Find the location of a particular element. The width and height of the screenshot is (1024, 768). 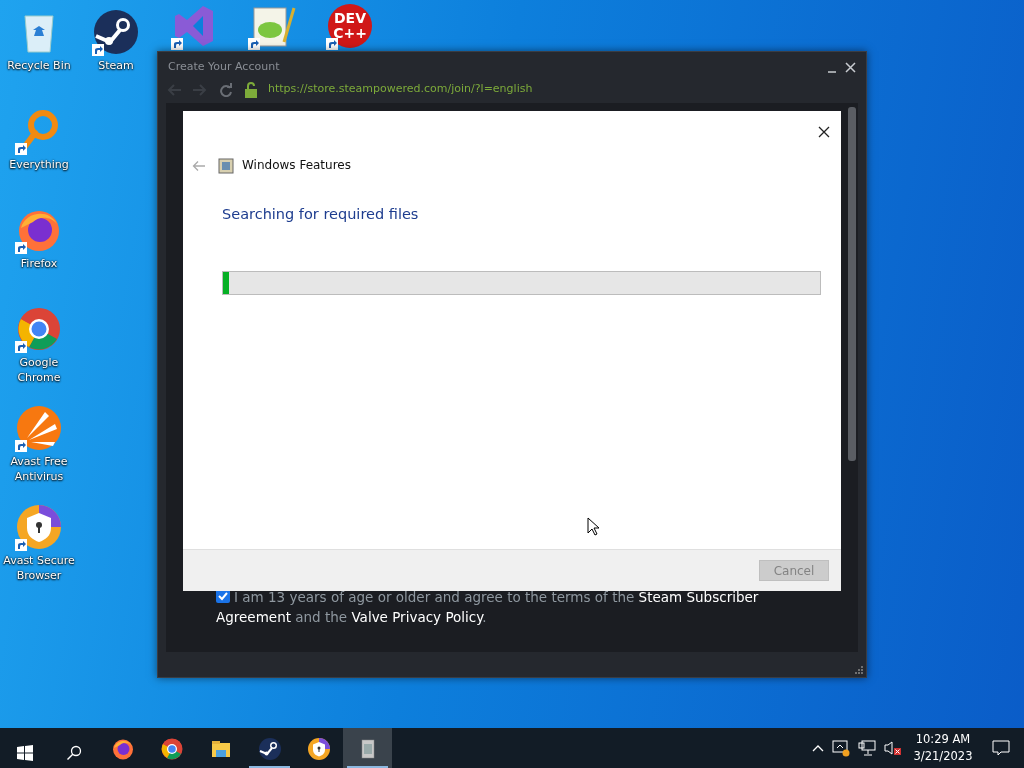

muted-speaker-icon is located at coordinates (893, 748).